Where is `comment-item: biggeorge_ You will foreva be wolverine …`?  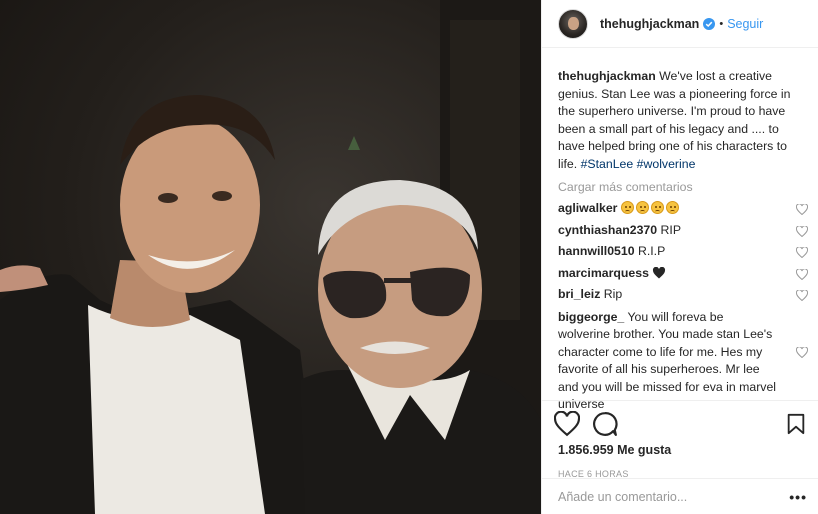 comment-item: biggeorge_ You will foreva be wolverine … is located at coordinates (683, 361).